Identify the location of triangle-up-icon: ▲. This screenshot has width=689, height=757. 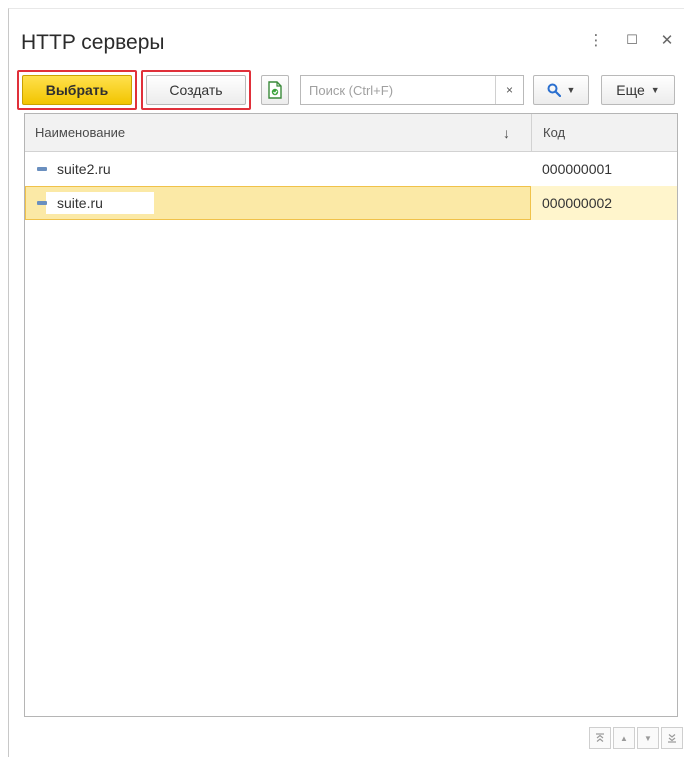
(624, 738).